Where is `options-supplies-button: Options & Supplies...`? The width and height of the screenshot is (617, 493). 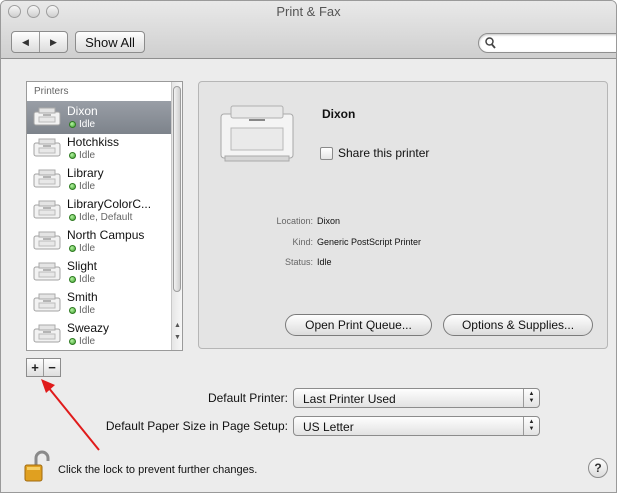 options-supplies-button: Options & Supplies... is located at coordinates (518, 325).